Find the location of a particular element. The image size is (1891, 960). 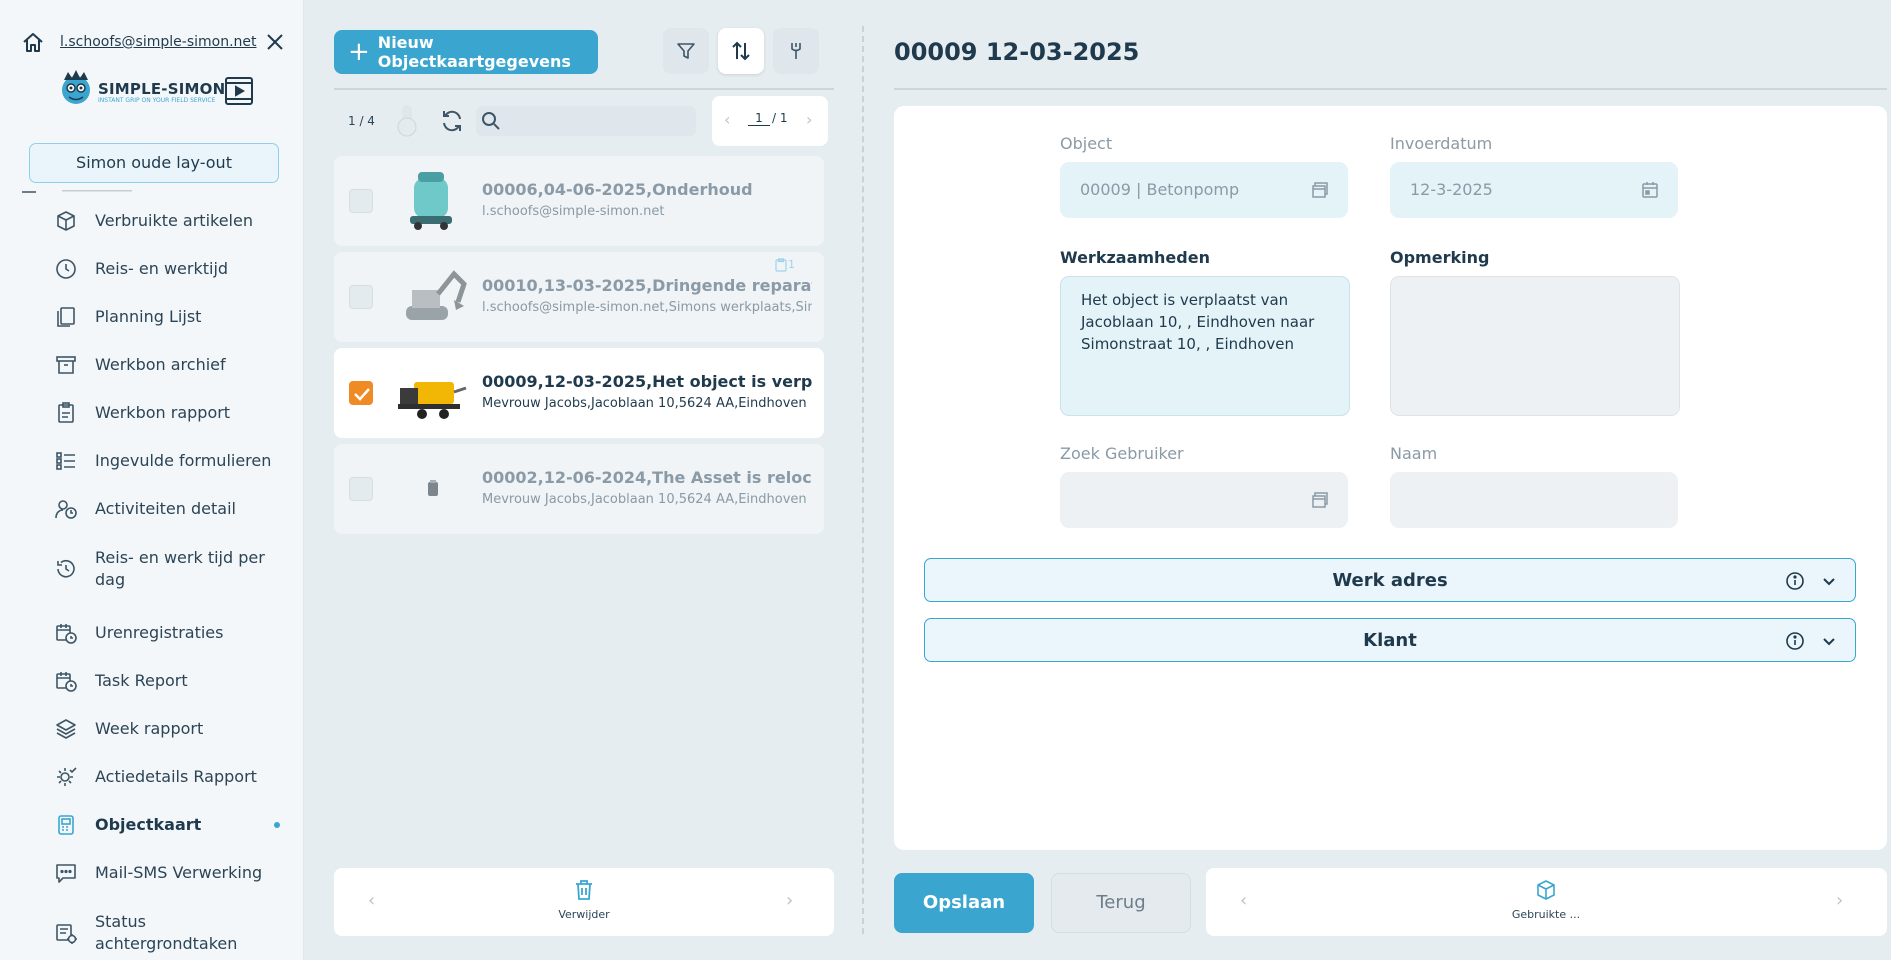

row-checkbox-checked is located at coordinates (361, 393).